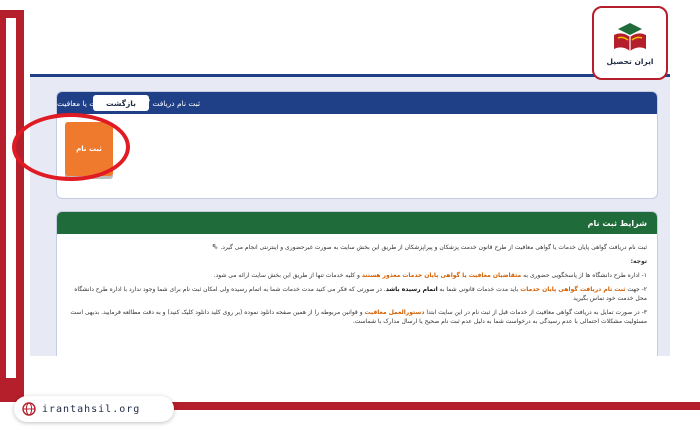 This screenshot has width=700, height=430. What do you see at coordinates (215, 246) in the screenshot?
I see `mouse-cursor-icon: ⇖` at bounding box center [215, 246].